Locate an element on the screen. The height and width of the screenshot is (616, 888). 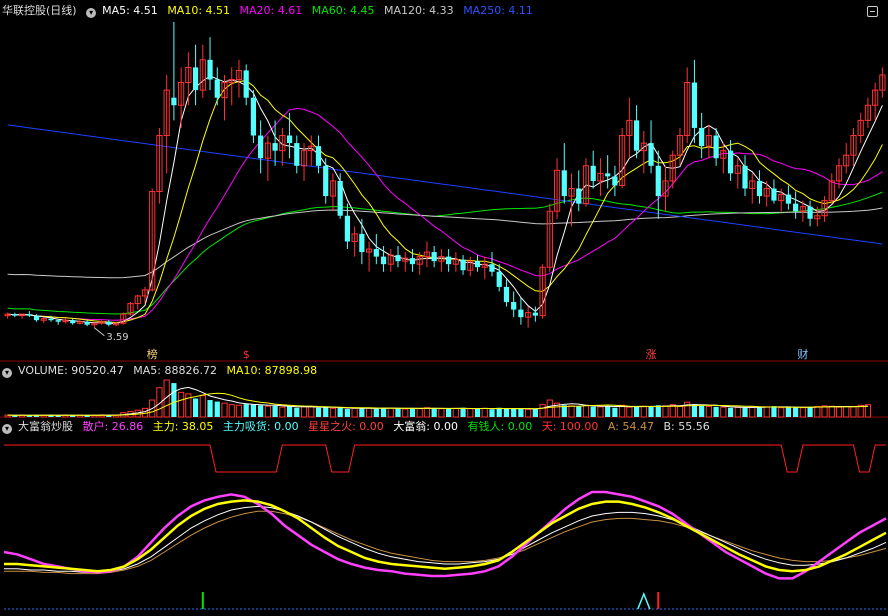
low-marker: 3.59 is located at coordinates (111, 335).